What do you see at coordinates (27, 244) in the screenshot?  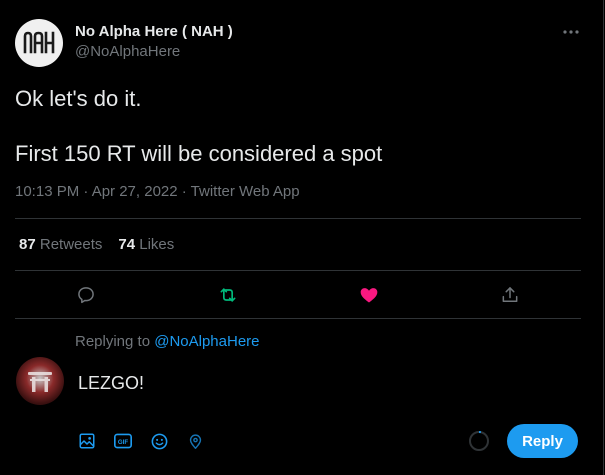 I see `retweets-count: 87` at bounding box center [27, 244].